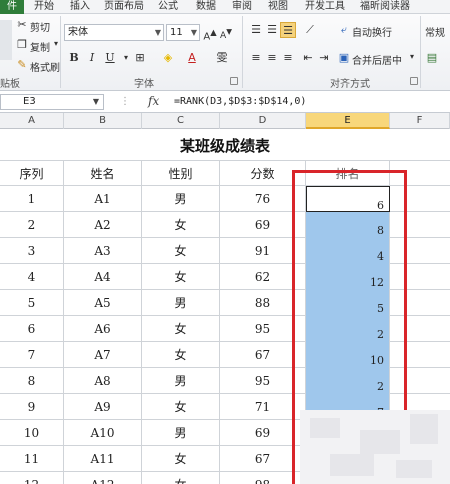  I want to click on column-header-d: D, so click(263, 121).